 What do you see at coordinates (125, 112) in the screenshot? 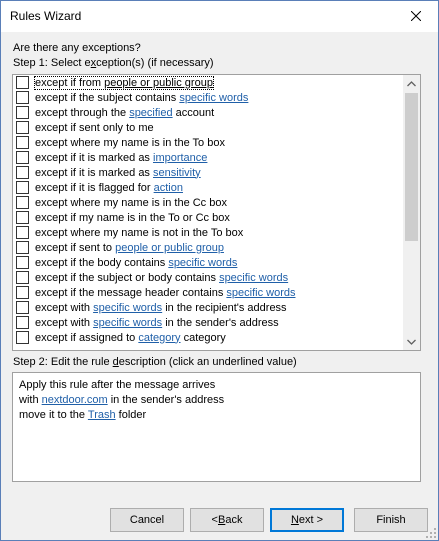
I see `exception-label: except through the specified account` at bounding box center [125, 112].